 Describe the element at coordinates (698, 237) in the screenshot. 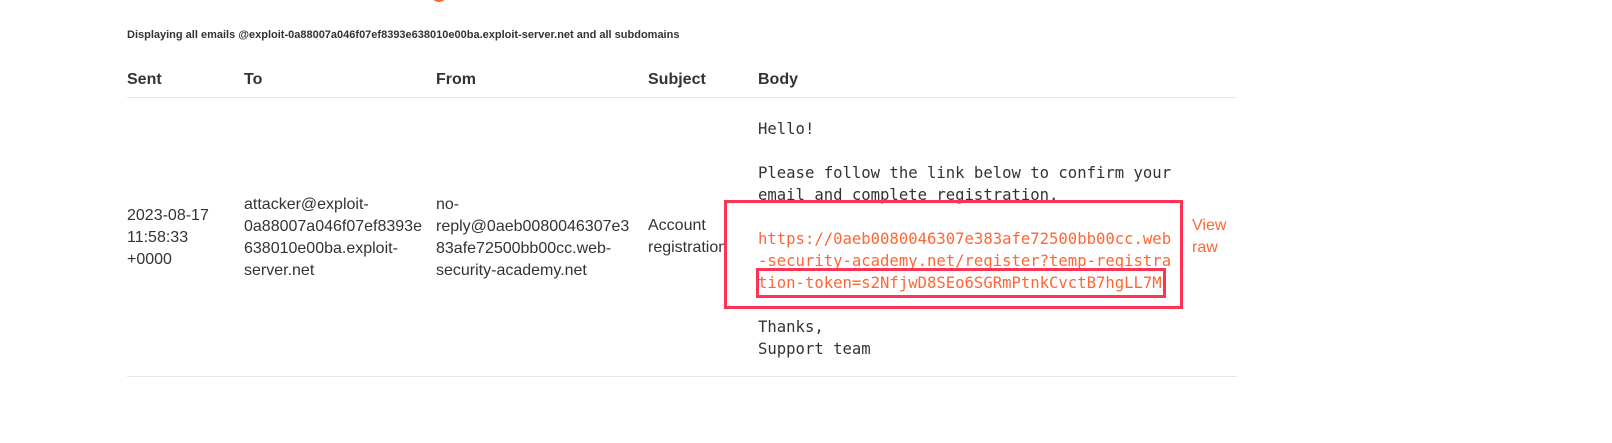

I see `subject-cell: Account registration` at that location.